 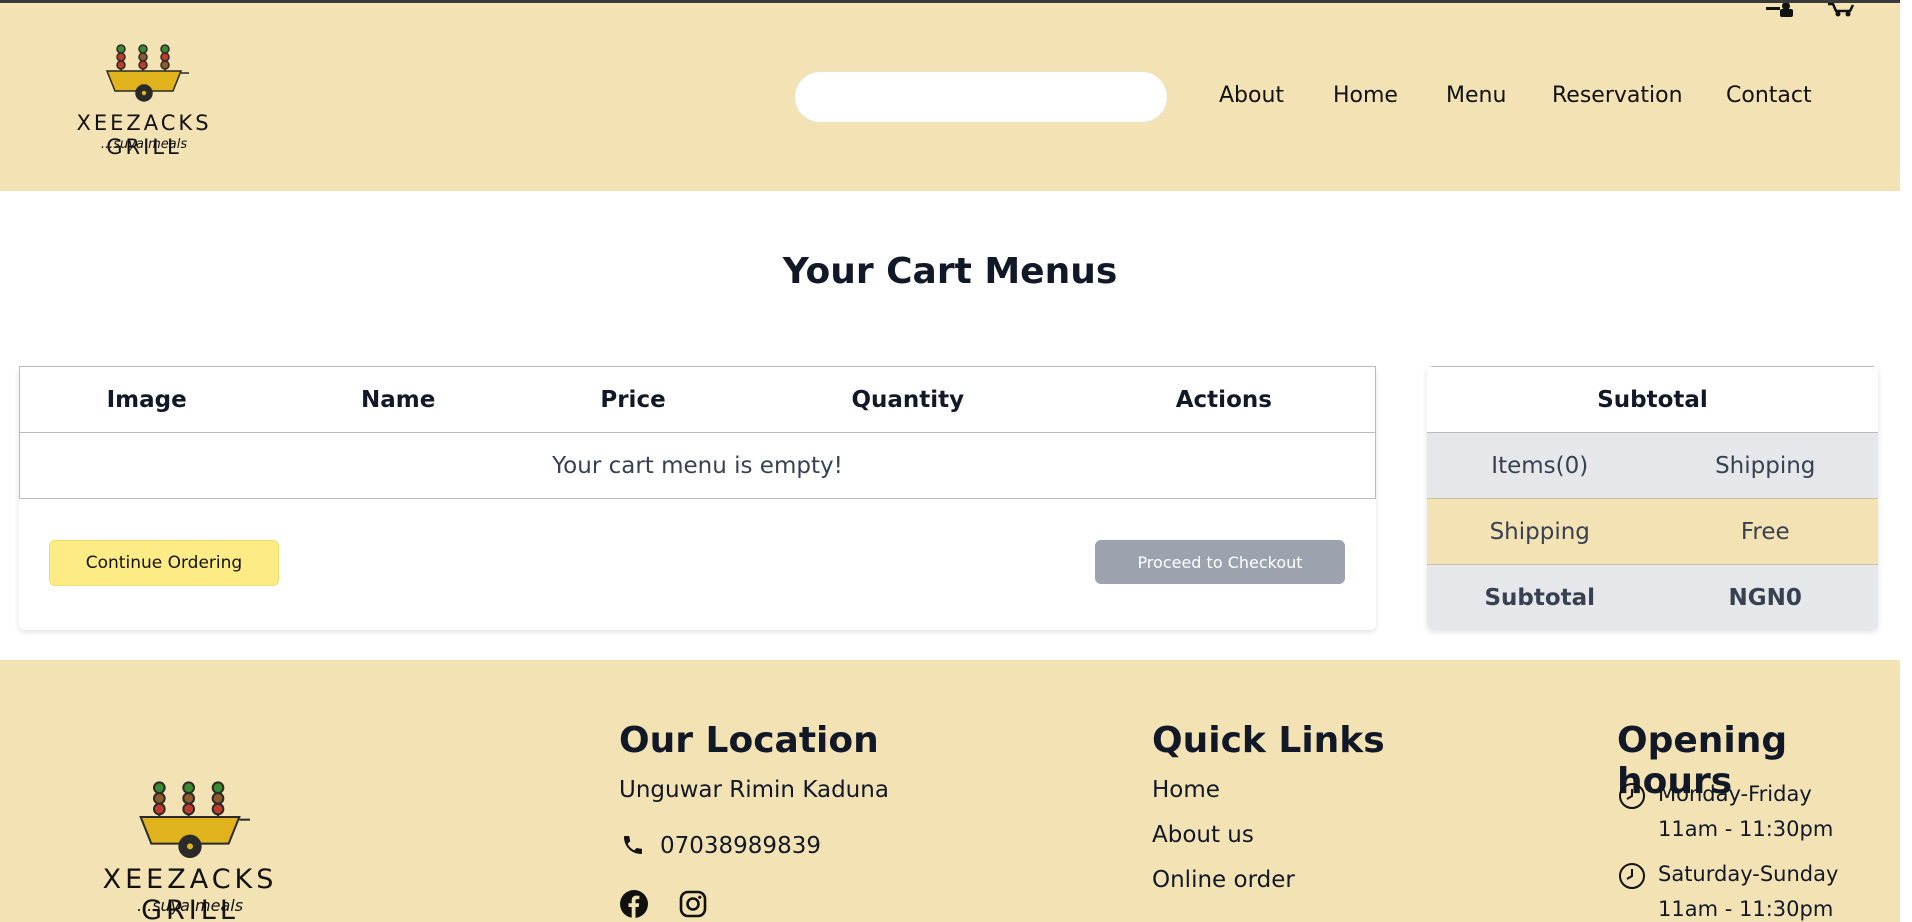 I want to click on summary-subtotal-label: Subtotal, so click(x=1540, y=597).